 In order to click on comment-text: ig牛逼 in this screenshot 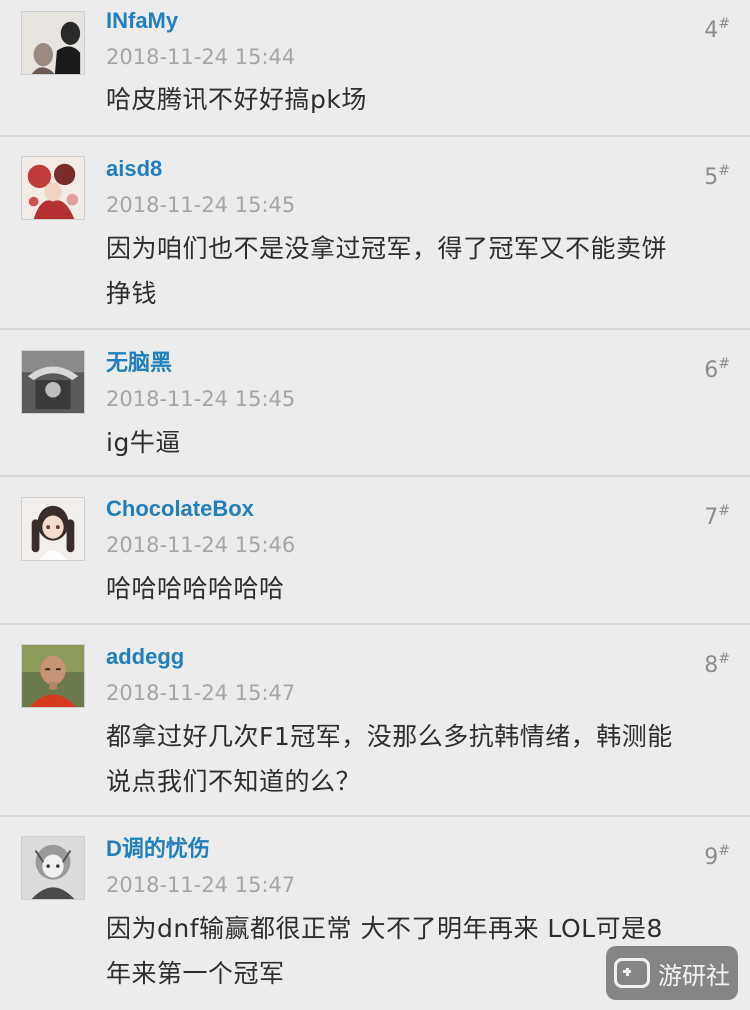, I will do `click(421, 442)`.